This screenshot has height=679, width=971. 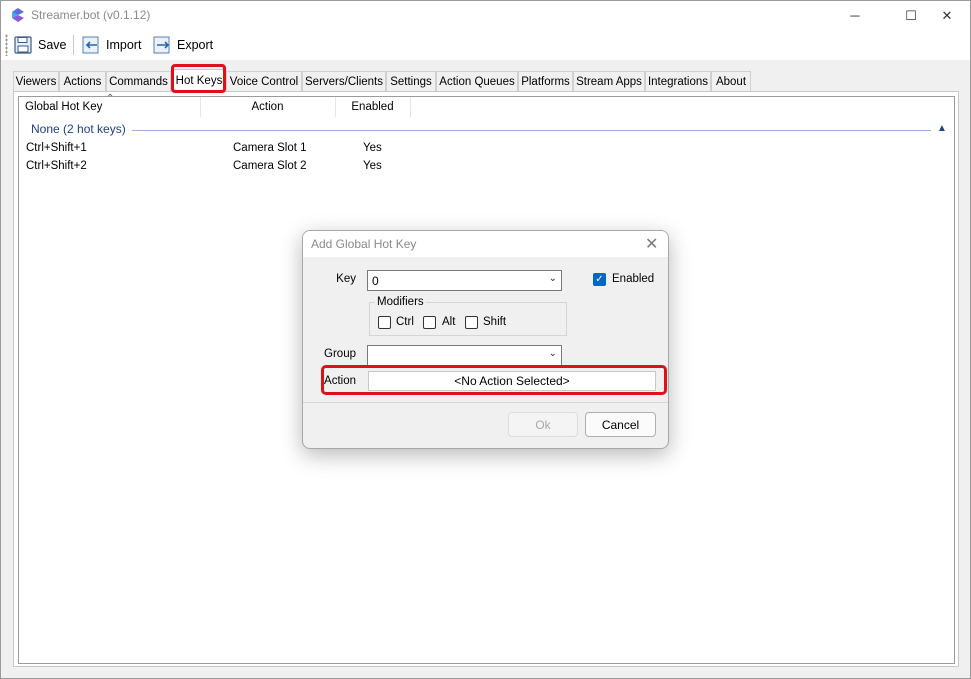 What do you see at coordinates (6, 45) in the screenshot?
I see `toolbar-grip` at bounding box center [6, 45].